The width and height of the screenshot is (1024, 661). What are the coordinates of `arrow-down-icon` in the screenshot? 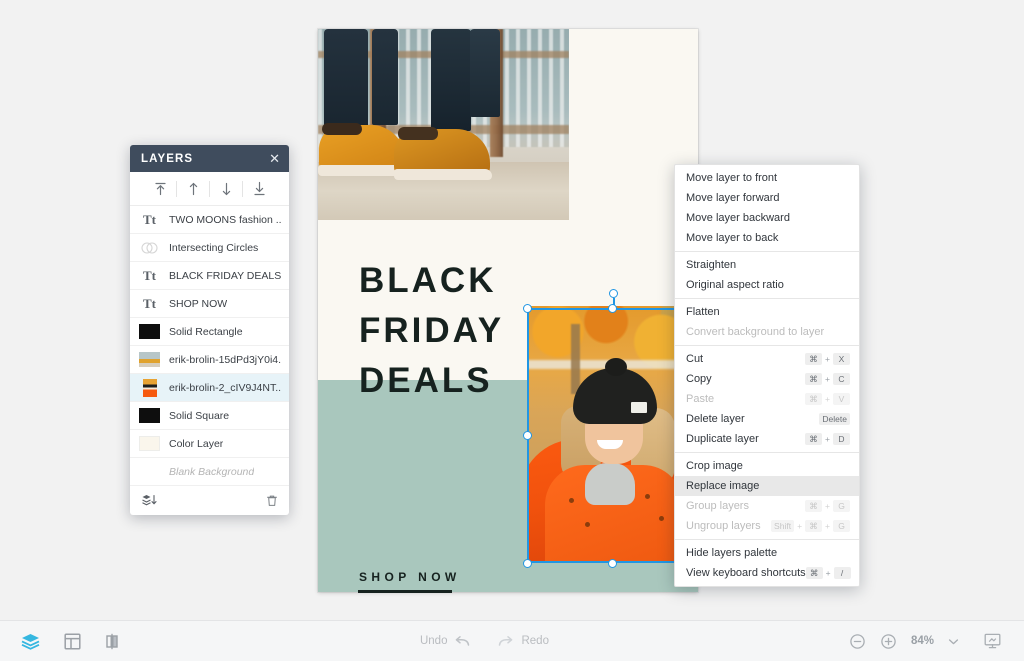 It's located at (226, 189).